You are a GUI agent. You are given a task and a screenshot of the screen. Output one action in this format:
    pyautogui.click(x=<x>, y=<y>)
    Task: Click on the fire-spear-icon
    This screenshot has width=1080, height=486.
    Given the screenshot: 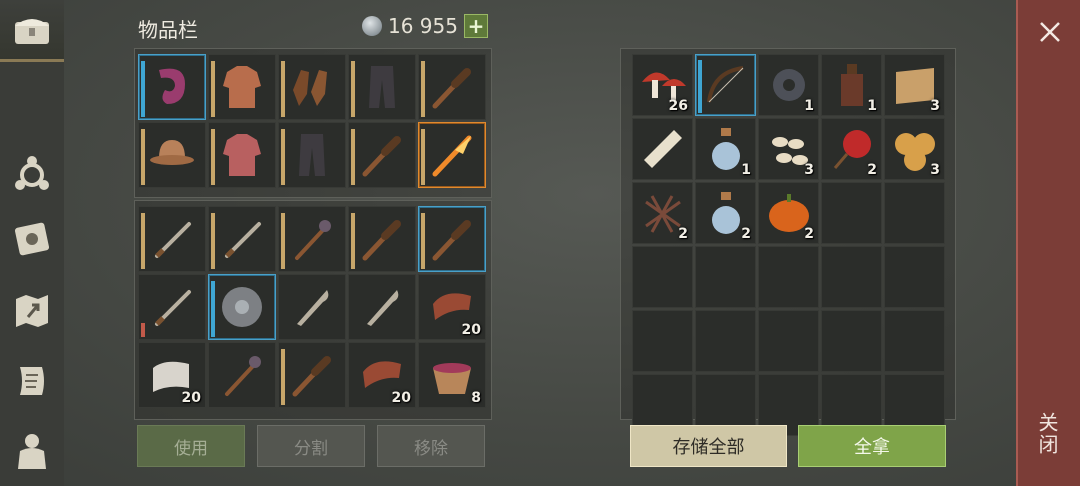 What is the action you would take?
    pyautogui.click(x=452, y=155)
    